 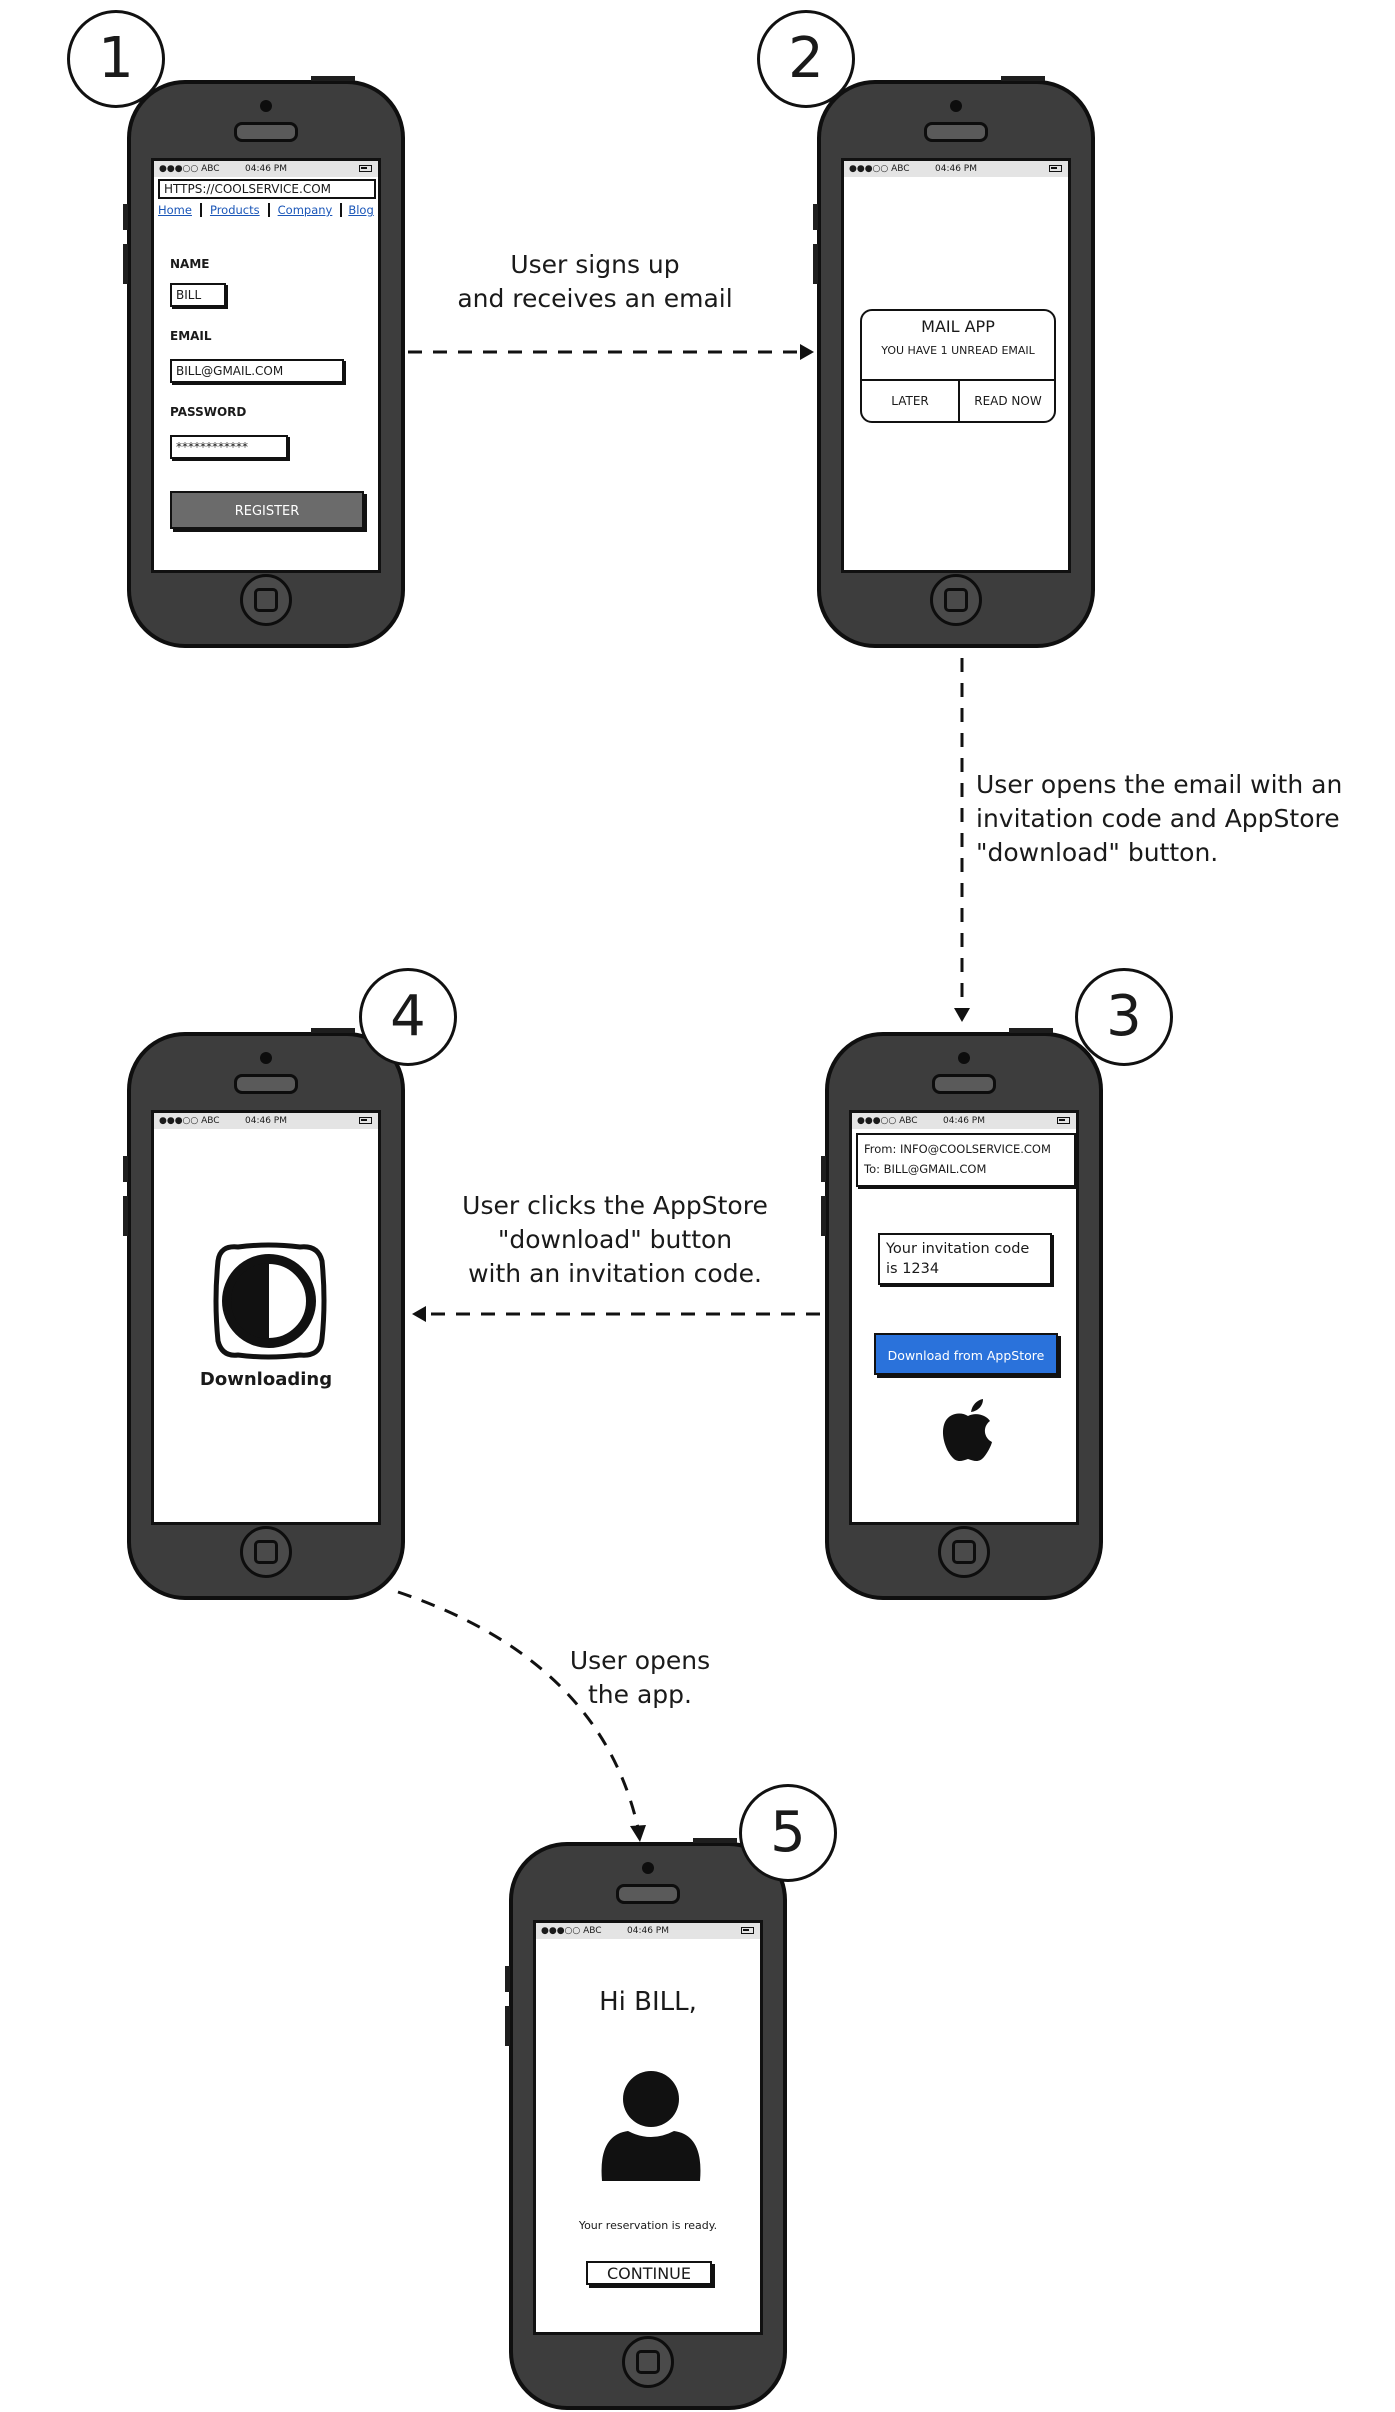 What do you see at coordinates (910, 401) in the screenshot?
I see `later-button: LATER` at bounding box center [910, 401].